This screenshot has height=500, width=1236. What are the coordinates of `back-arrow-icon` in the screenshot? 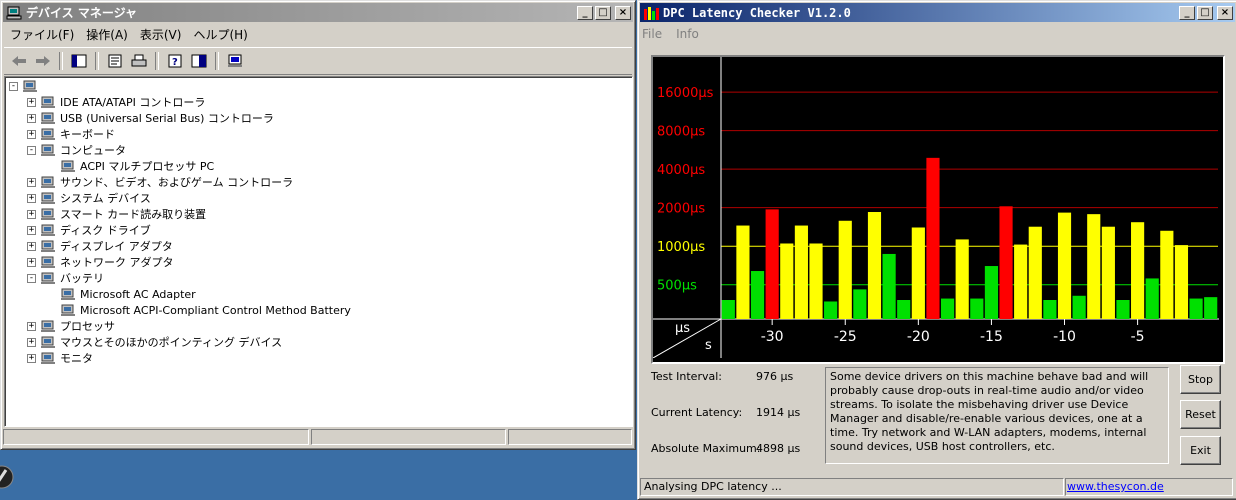 It's located at (19, 61).